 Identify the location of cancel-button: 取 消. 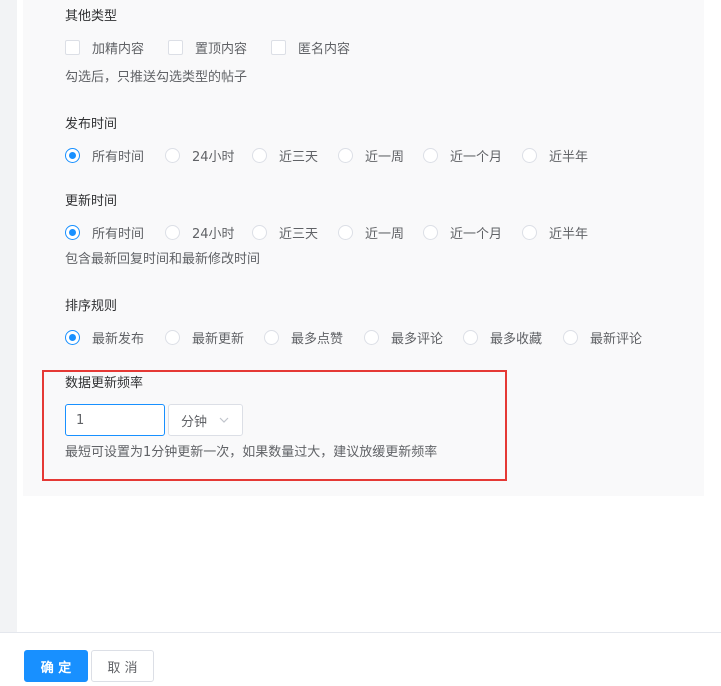
(122, 666).